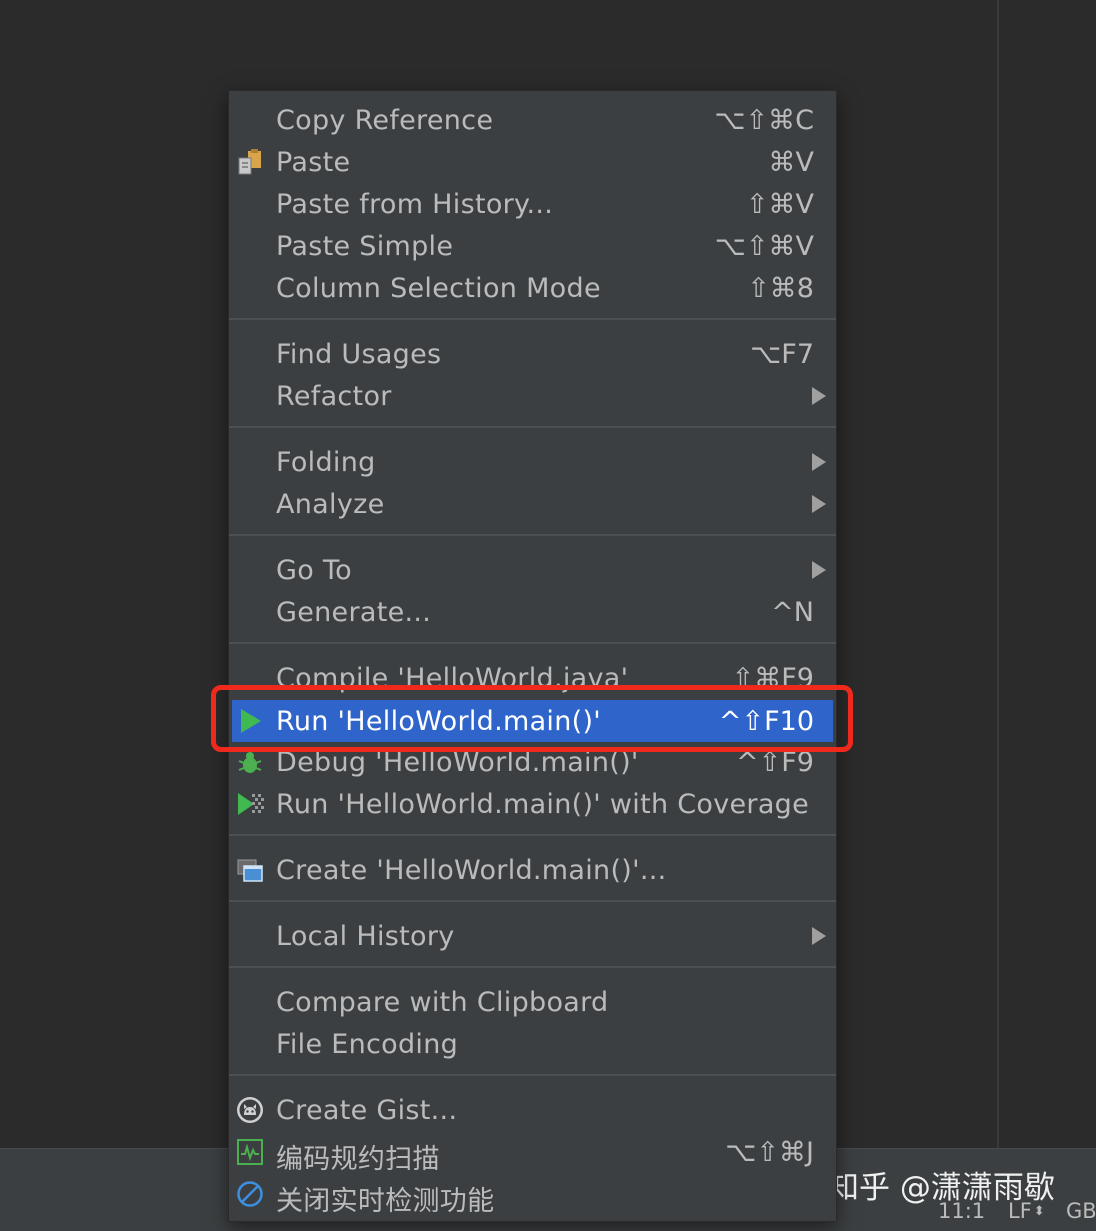  What do you see at coordinates (780, 288) in the screenshot?
I see `menu-item-shortcut: ⇧⌘8` at bounding box center [780, 288].